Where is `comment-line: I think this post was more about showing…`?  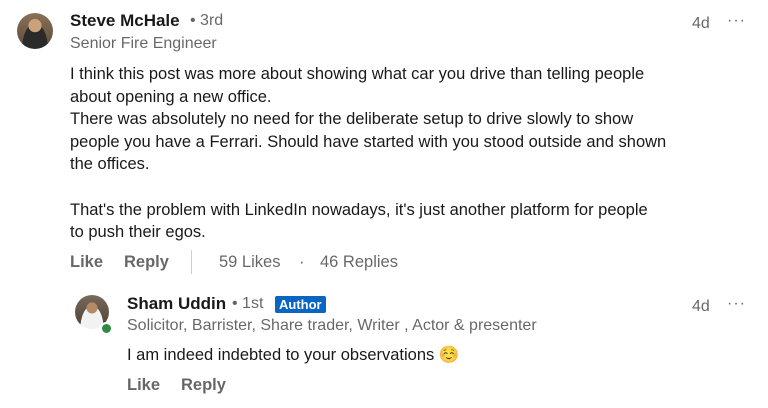
comment-line: I think this post was more about showing… is located at coordinates (357, 74).